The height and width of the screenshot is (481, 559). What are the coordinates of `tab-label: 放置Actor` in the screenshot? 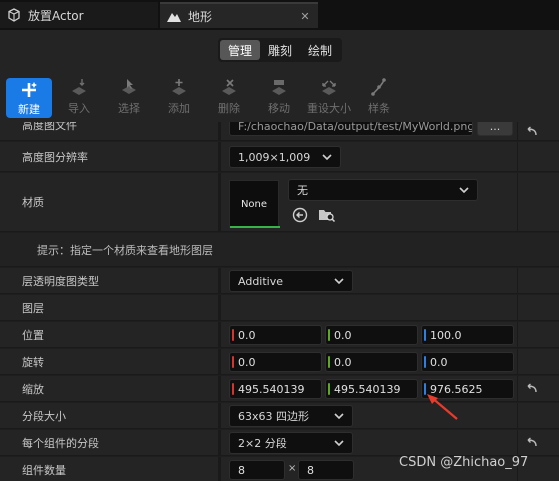 It's located at (56, 15).